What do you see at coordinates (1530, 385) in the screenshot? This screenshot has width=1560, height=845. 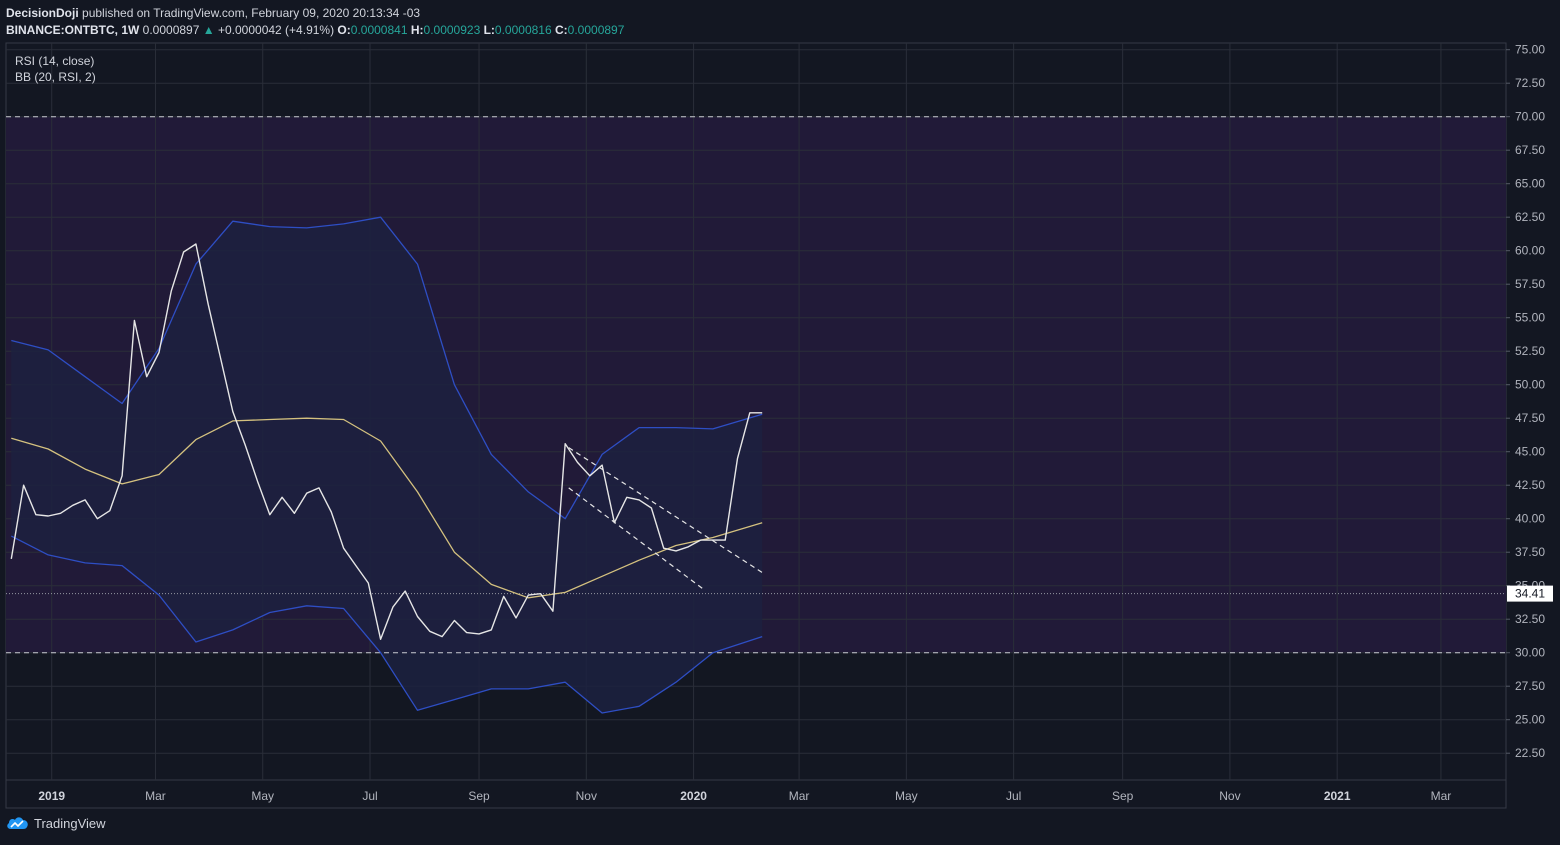 I see `y-tick-label: 50.00` at bounding box center [1530, 385].